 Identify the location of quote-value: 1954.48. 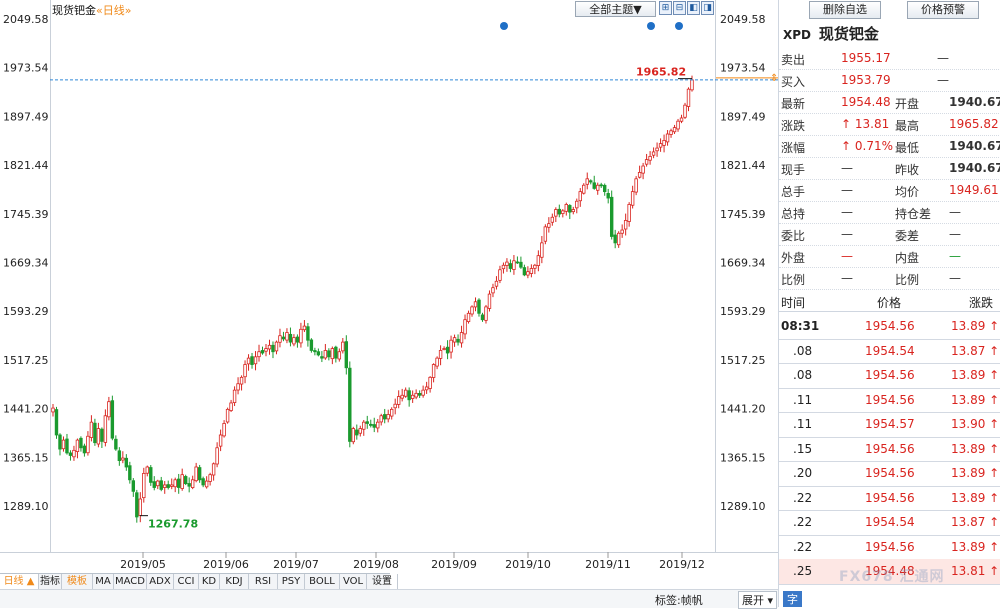
(866, 102).